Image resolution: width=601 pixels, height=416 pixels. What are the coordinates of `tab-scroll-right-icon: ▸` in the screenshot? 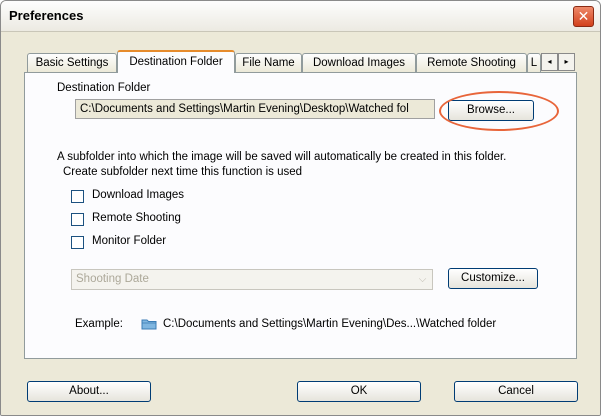 It's located at (566, 62).